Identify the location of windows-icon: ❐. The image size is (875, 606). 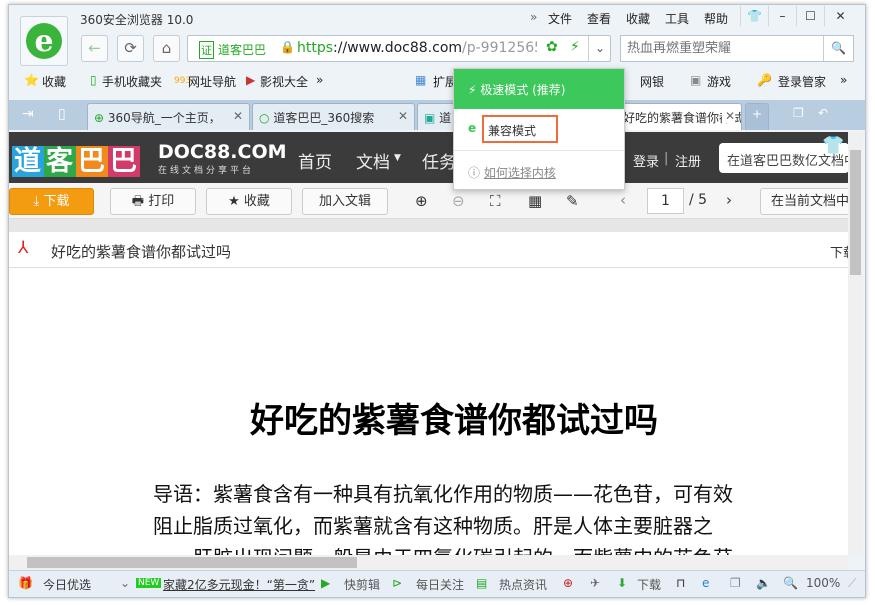
(735, 583).